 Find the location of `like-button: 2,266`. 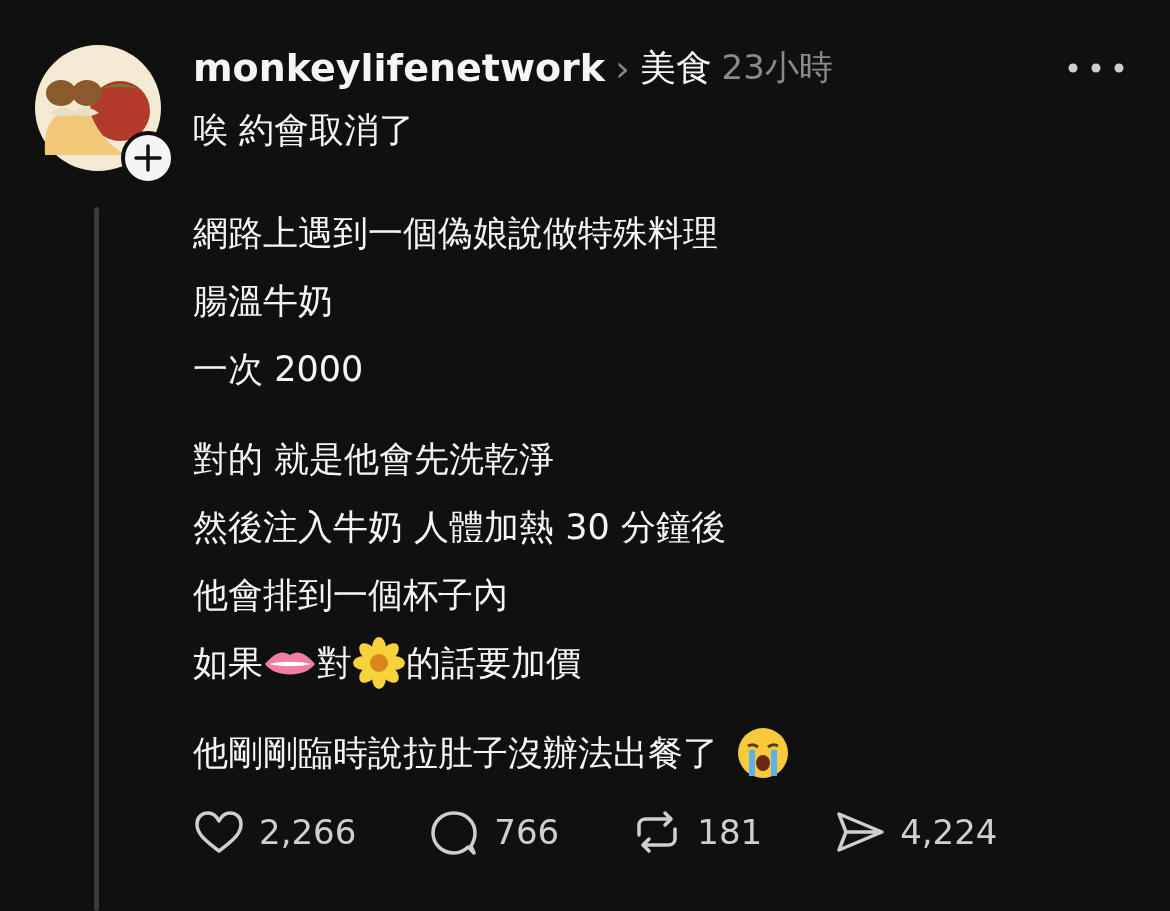

like-button: 2,266 is located at coordinates (275, 832).